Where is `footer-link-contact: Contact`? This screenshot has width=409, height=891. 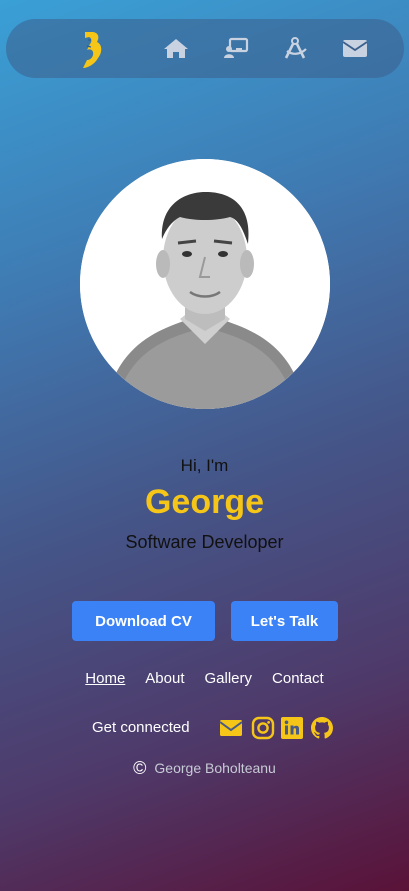 footer-link-contact: Contact is located at coordinates (298, 678).